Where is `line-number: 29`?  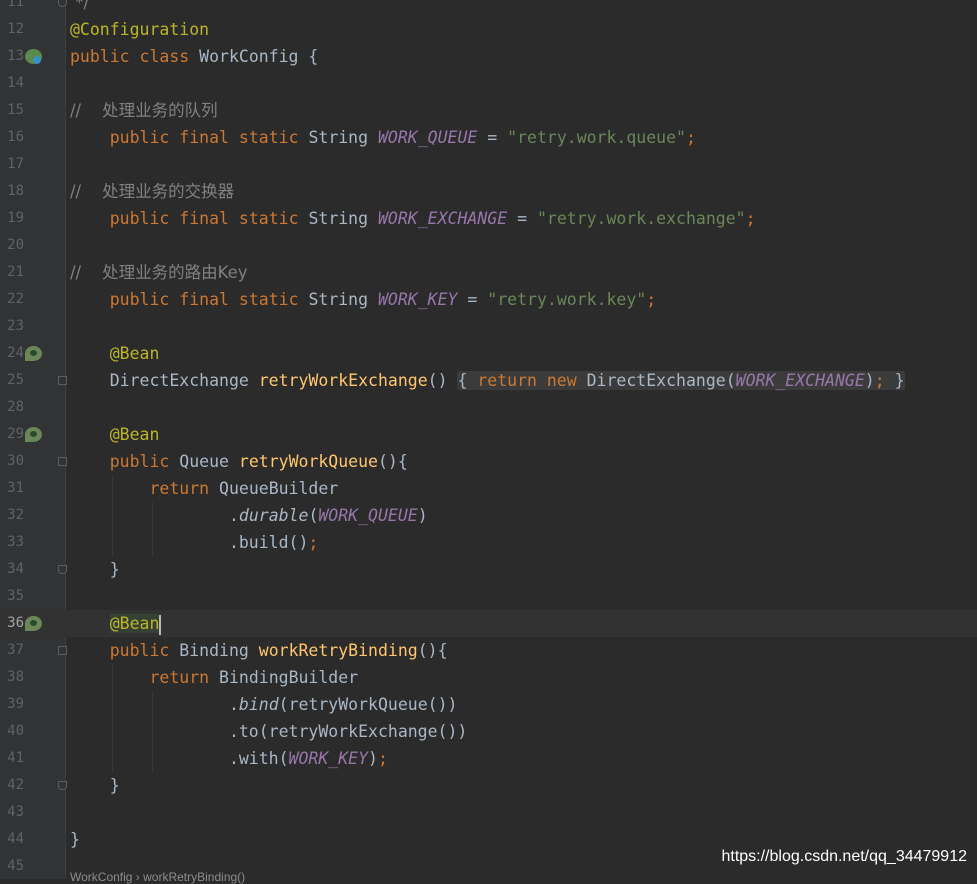
line-number: 29 is located at coordinates (12, 434).